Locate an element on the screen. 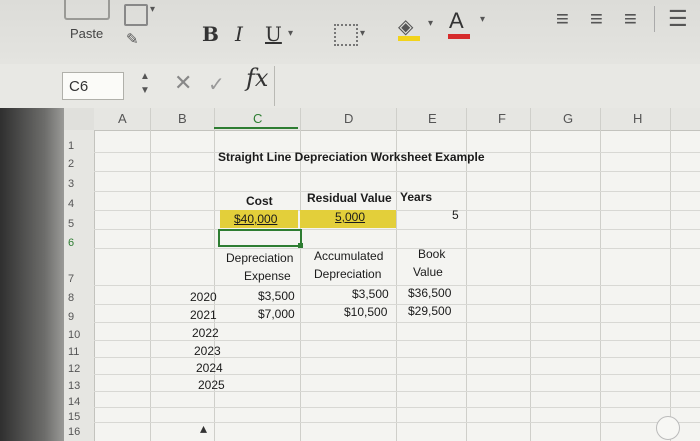 This screenshot has height=441, width=700. cost-header: Cost is located at coordinates (259, 201).